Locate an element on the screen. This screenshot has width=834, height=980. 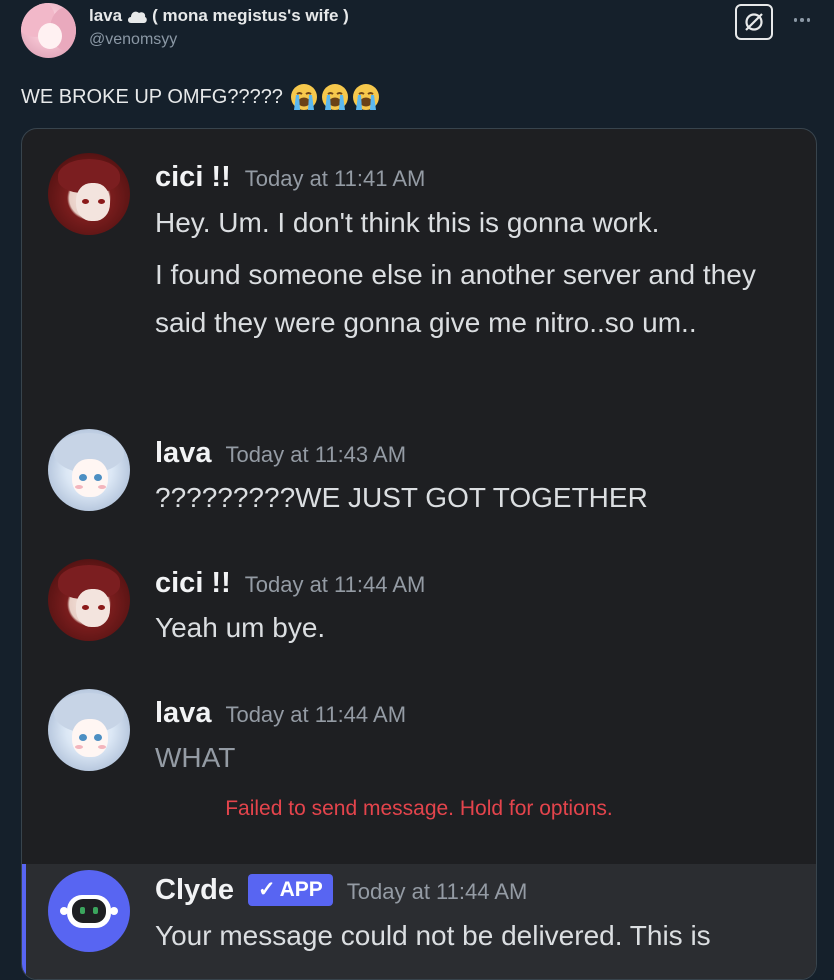
message-header: lava Today at 11:43 AM is located at coordinates (280, 453).